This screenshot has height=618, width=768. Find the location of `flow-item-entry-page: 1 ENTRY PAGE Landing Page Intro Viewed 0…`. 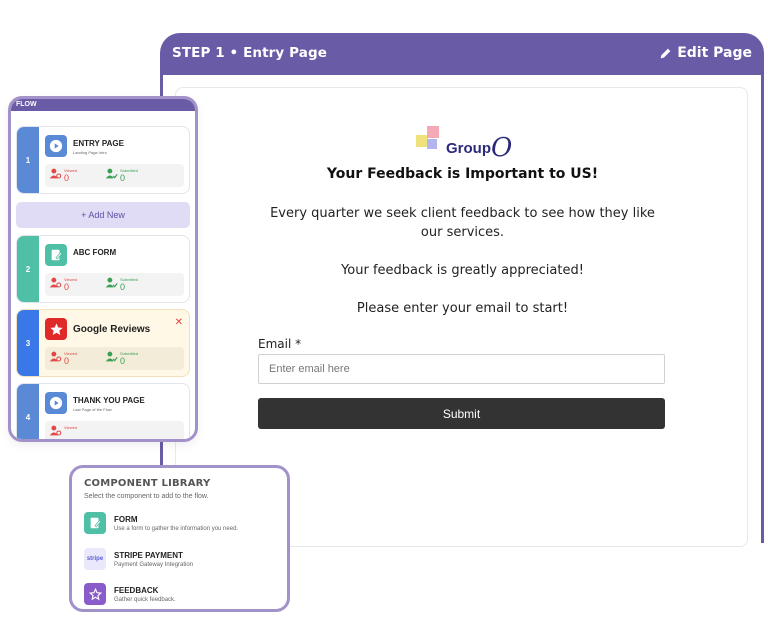

flow-item-entry-page: 1 ENTRY PAGE Landing Page Intro Viewed 0… is located at coordinates (103, 160).